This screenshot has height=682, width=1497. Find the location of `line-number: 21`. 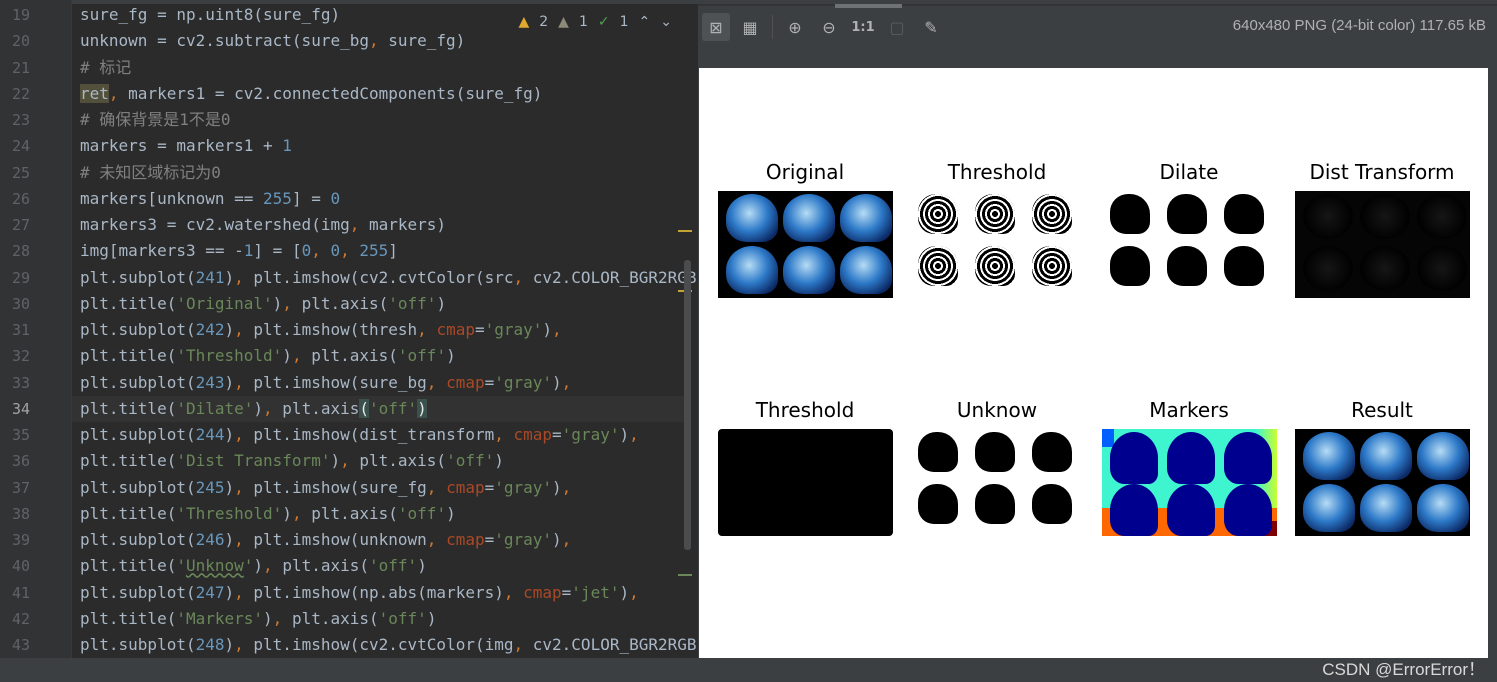

line-number: 21 is located at coordinates (21, 67).